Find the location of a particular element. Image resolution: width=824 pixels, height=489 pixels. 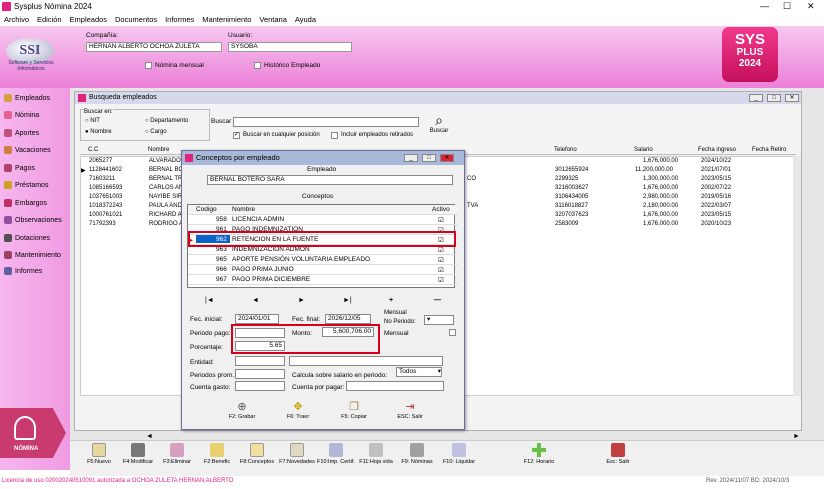

sidebar-item-dotaciones: Dotaciones is located at coordinates (27, 238).